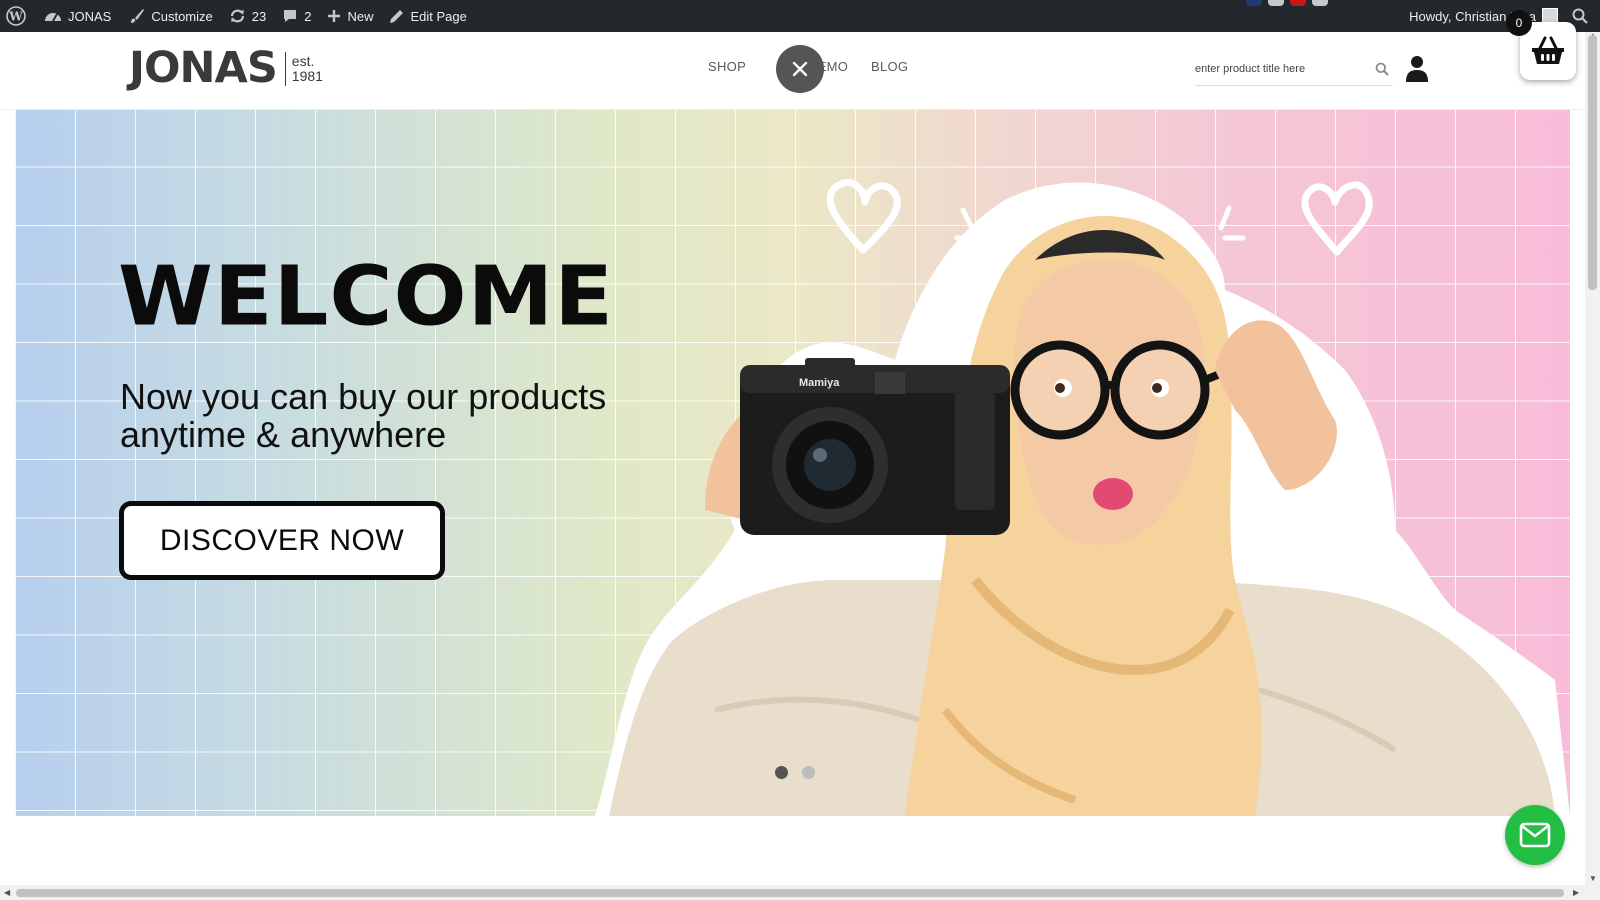 This screenshot has height=900, width=1600. Describe the element at coordinates (1592, 162) in the screenshot. I see `vertical-scroll-thumb` at that location.